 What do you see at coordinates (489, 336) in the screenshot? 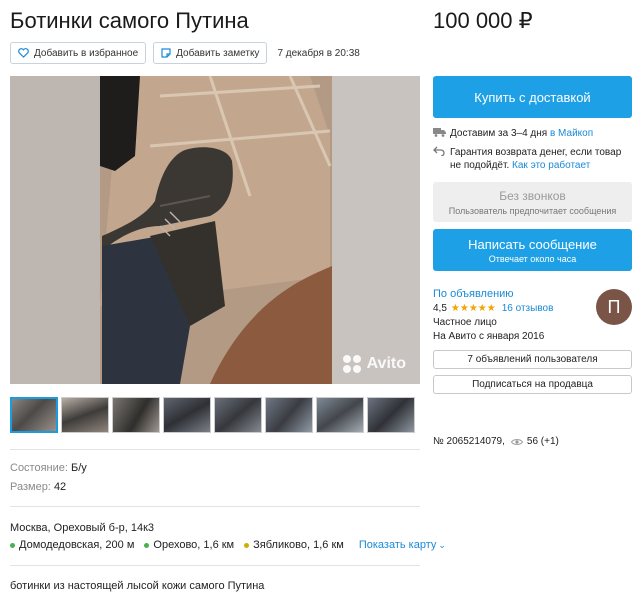
I see `seller-since: На Авито с января 2016` at bounding box center [489, 336].